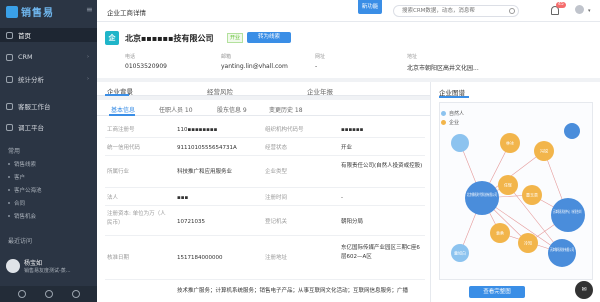  Describe the element at coordinates (532, 195) in the screenshot. I see `graph-node-label: 董玉贵` at that location.